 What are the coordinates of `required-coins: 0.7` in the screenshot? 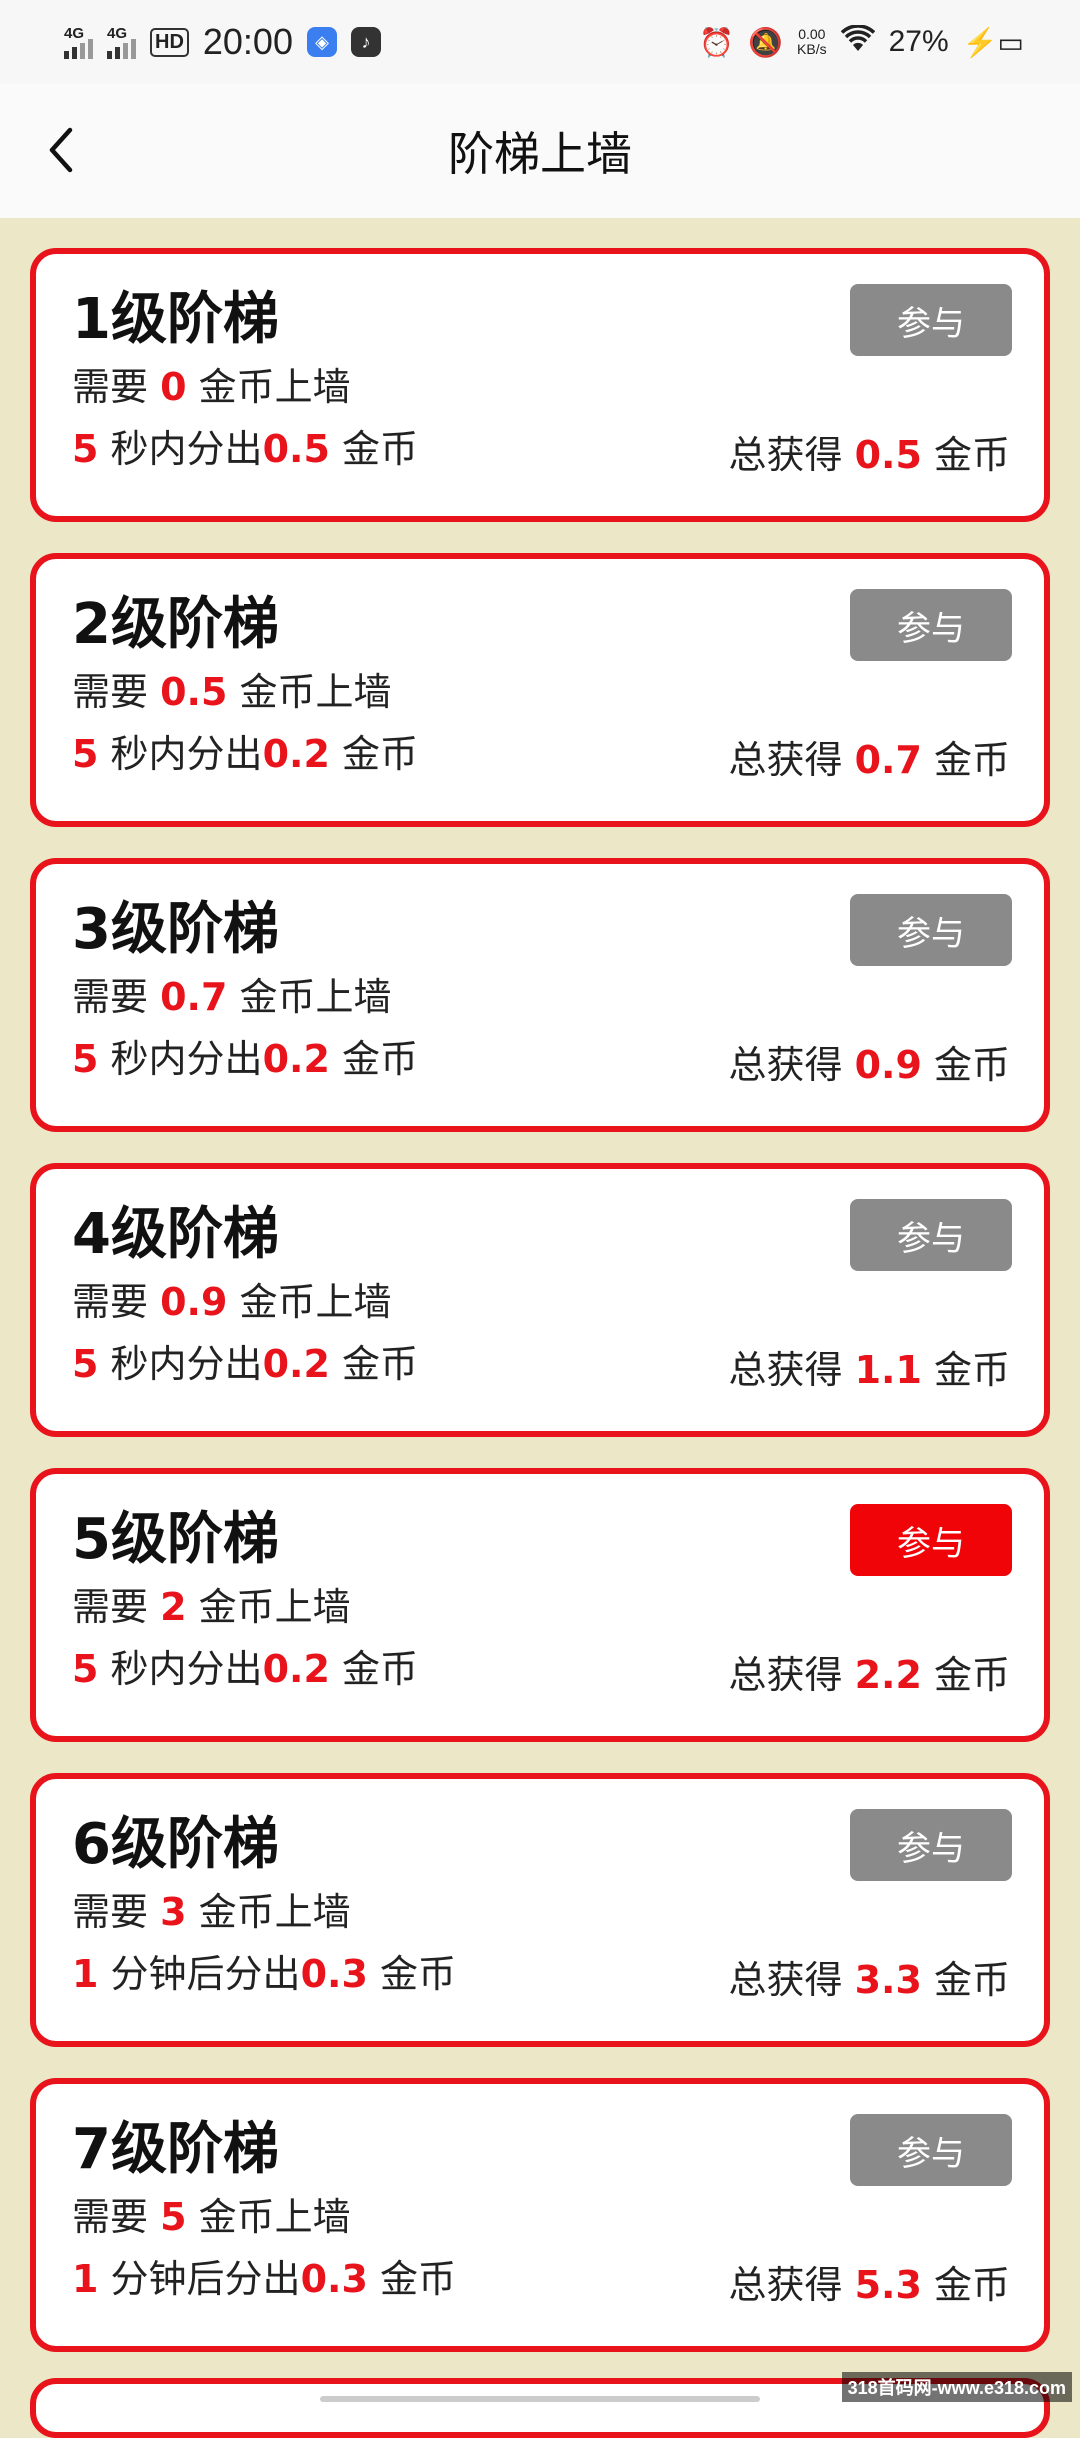 It's located at (193, 997).